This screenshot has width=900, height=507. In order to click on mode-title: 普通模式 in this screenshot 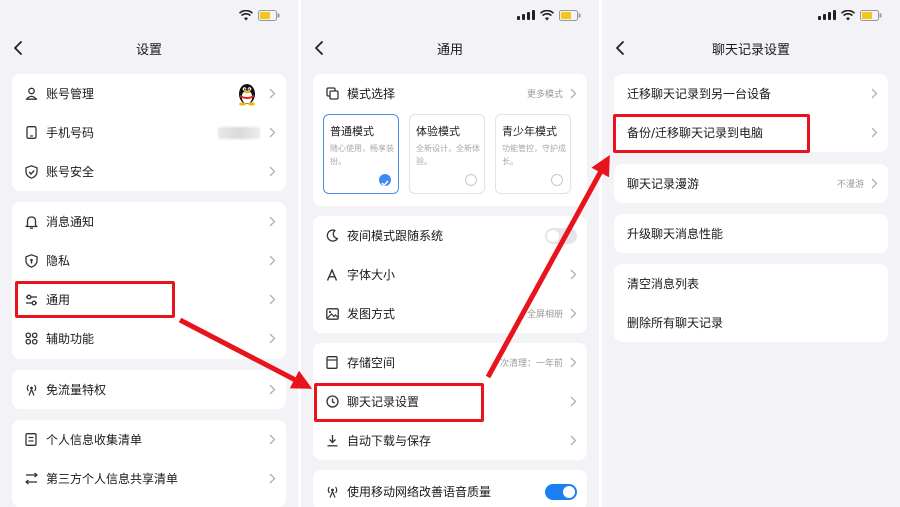, I will do `click(352, 131)`.